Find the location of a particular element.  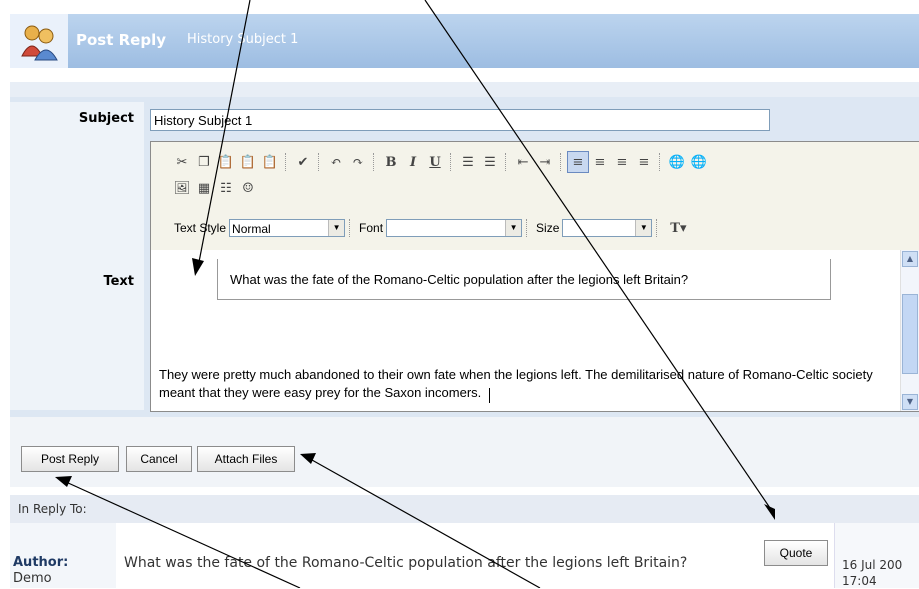

align-center-icon: ≡ is located at coordinates (600, 162).